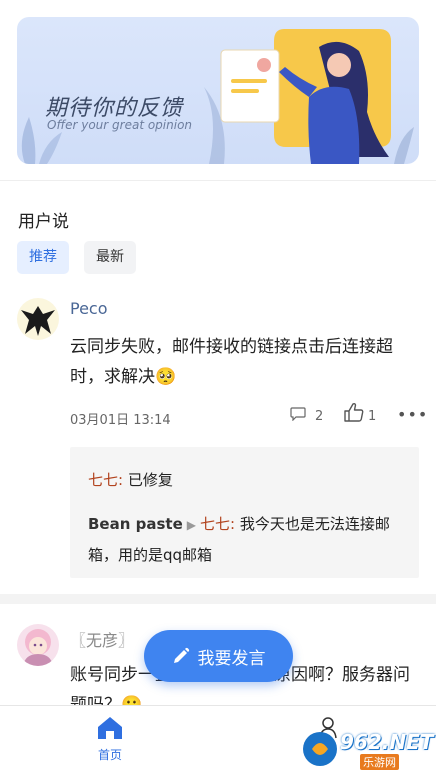 Image resolution: width=436 pixels, height=775 pixels. What do you see at coordinates (309, 96) in the screenshot?
I see `banner-illustration` at bounding box center [309, 96].